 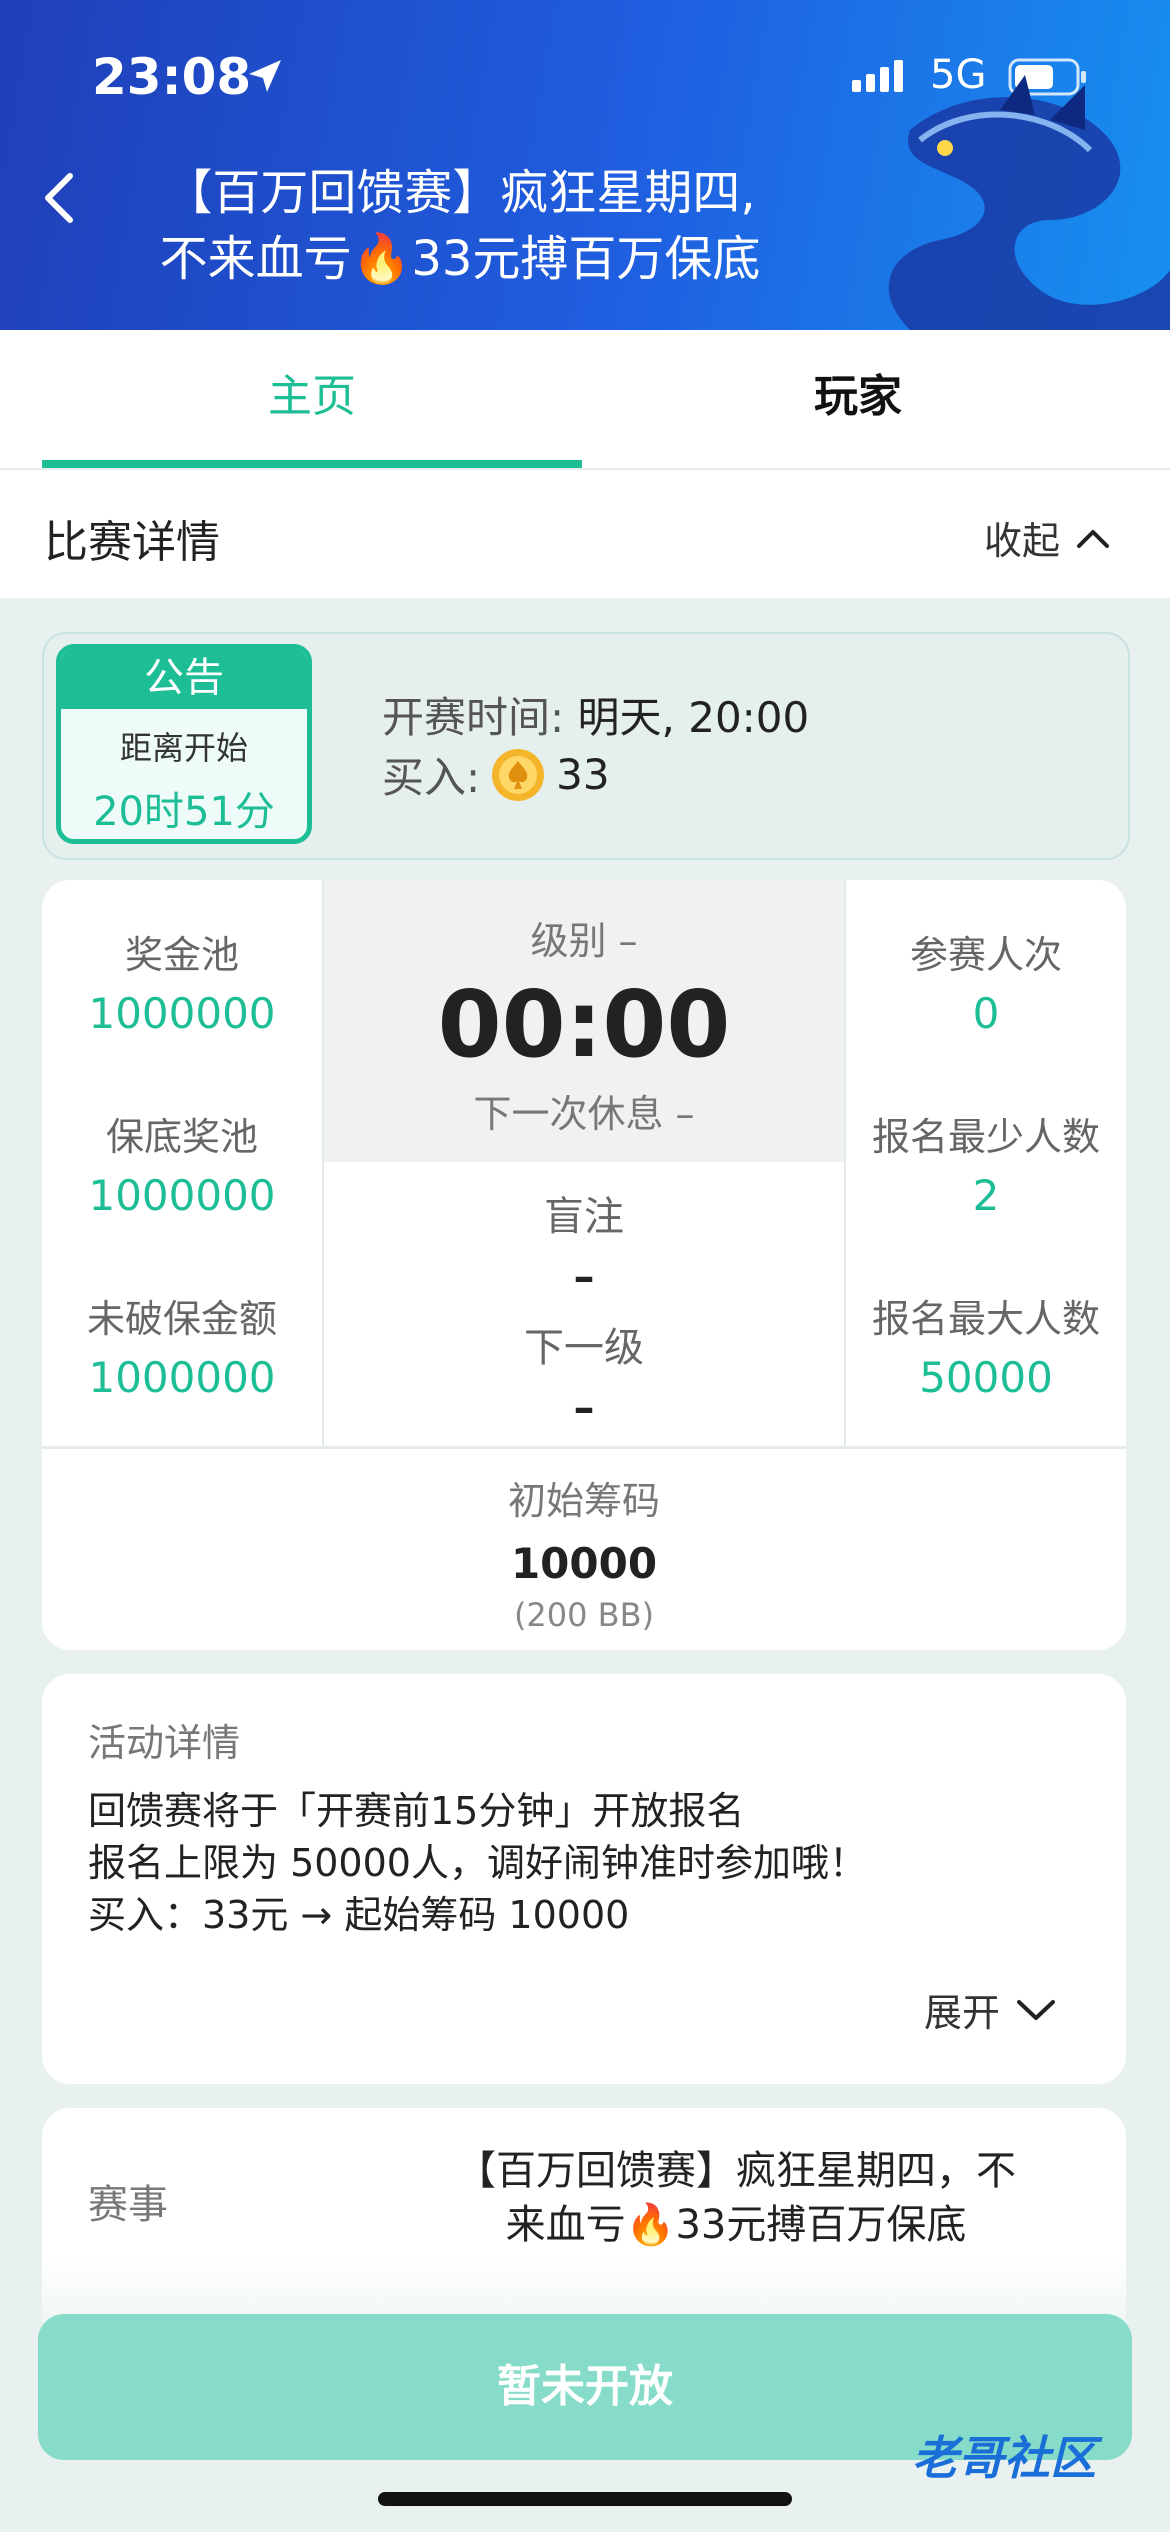 I want to click on start-time-row: 开赛时间: 明天, 20:00, so click(x=595, y=714).